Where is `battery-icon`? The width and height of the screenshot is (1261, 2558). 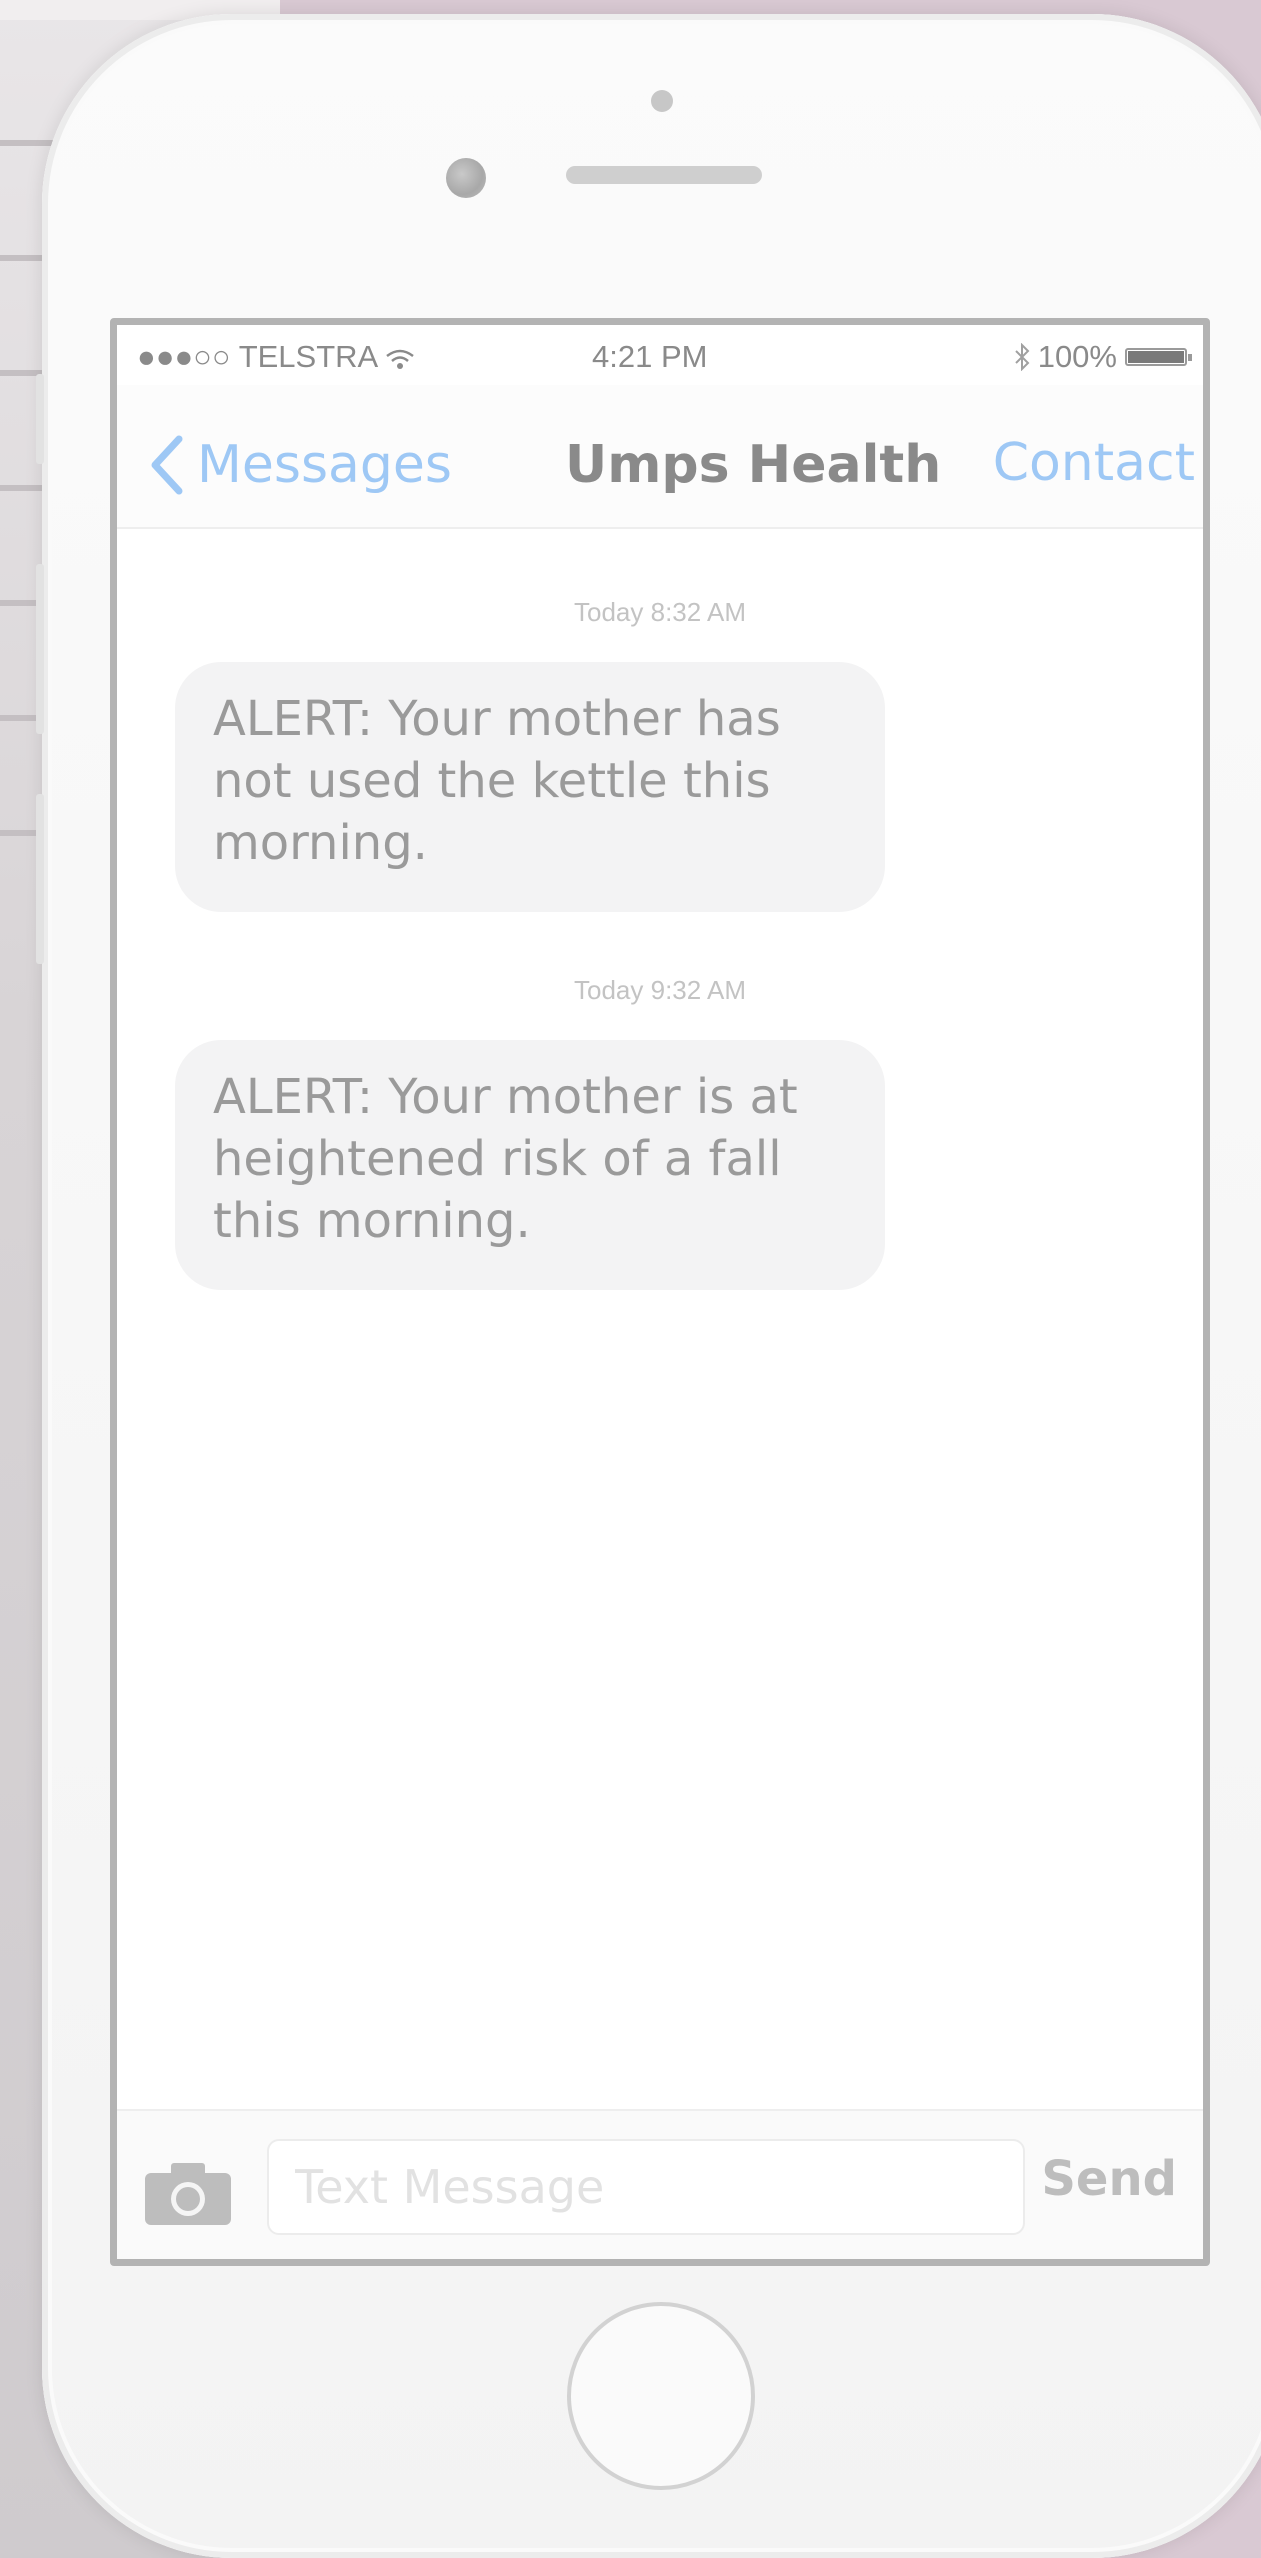
battery-icon is located at coordinates (1158, 357).